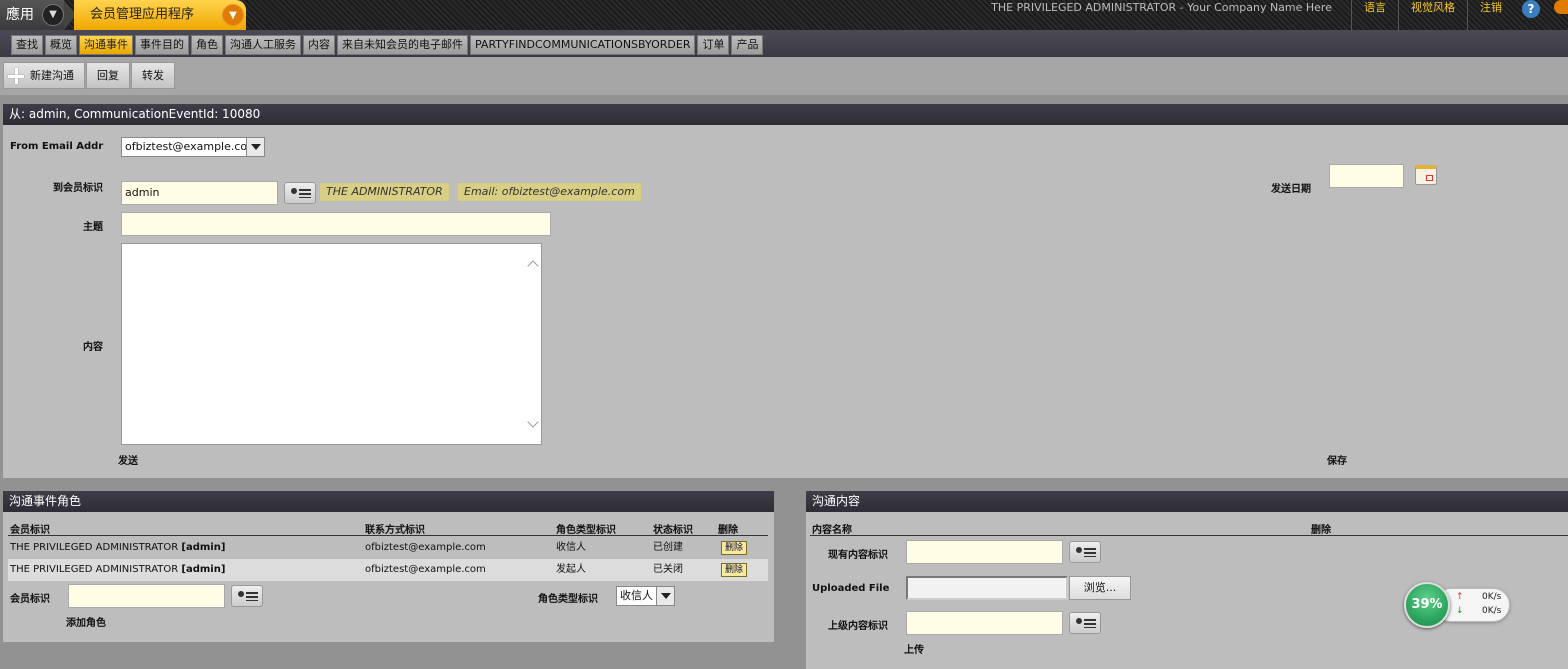  I want to click on plus-icon, so click(16, 76).